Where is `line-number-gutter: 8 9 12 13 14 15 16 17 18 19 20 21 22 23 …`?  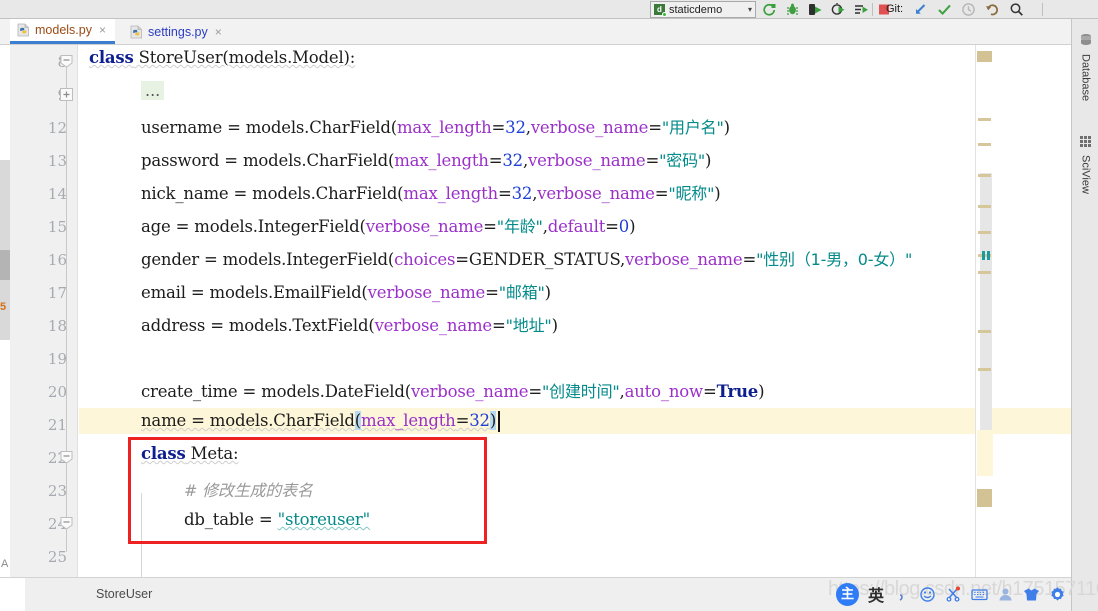
line-number-gutter: 8 9 12 13 14 15 16 17 18 19 20 21 22 23 … is located at coordinates (44, 311).